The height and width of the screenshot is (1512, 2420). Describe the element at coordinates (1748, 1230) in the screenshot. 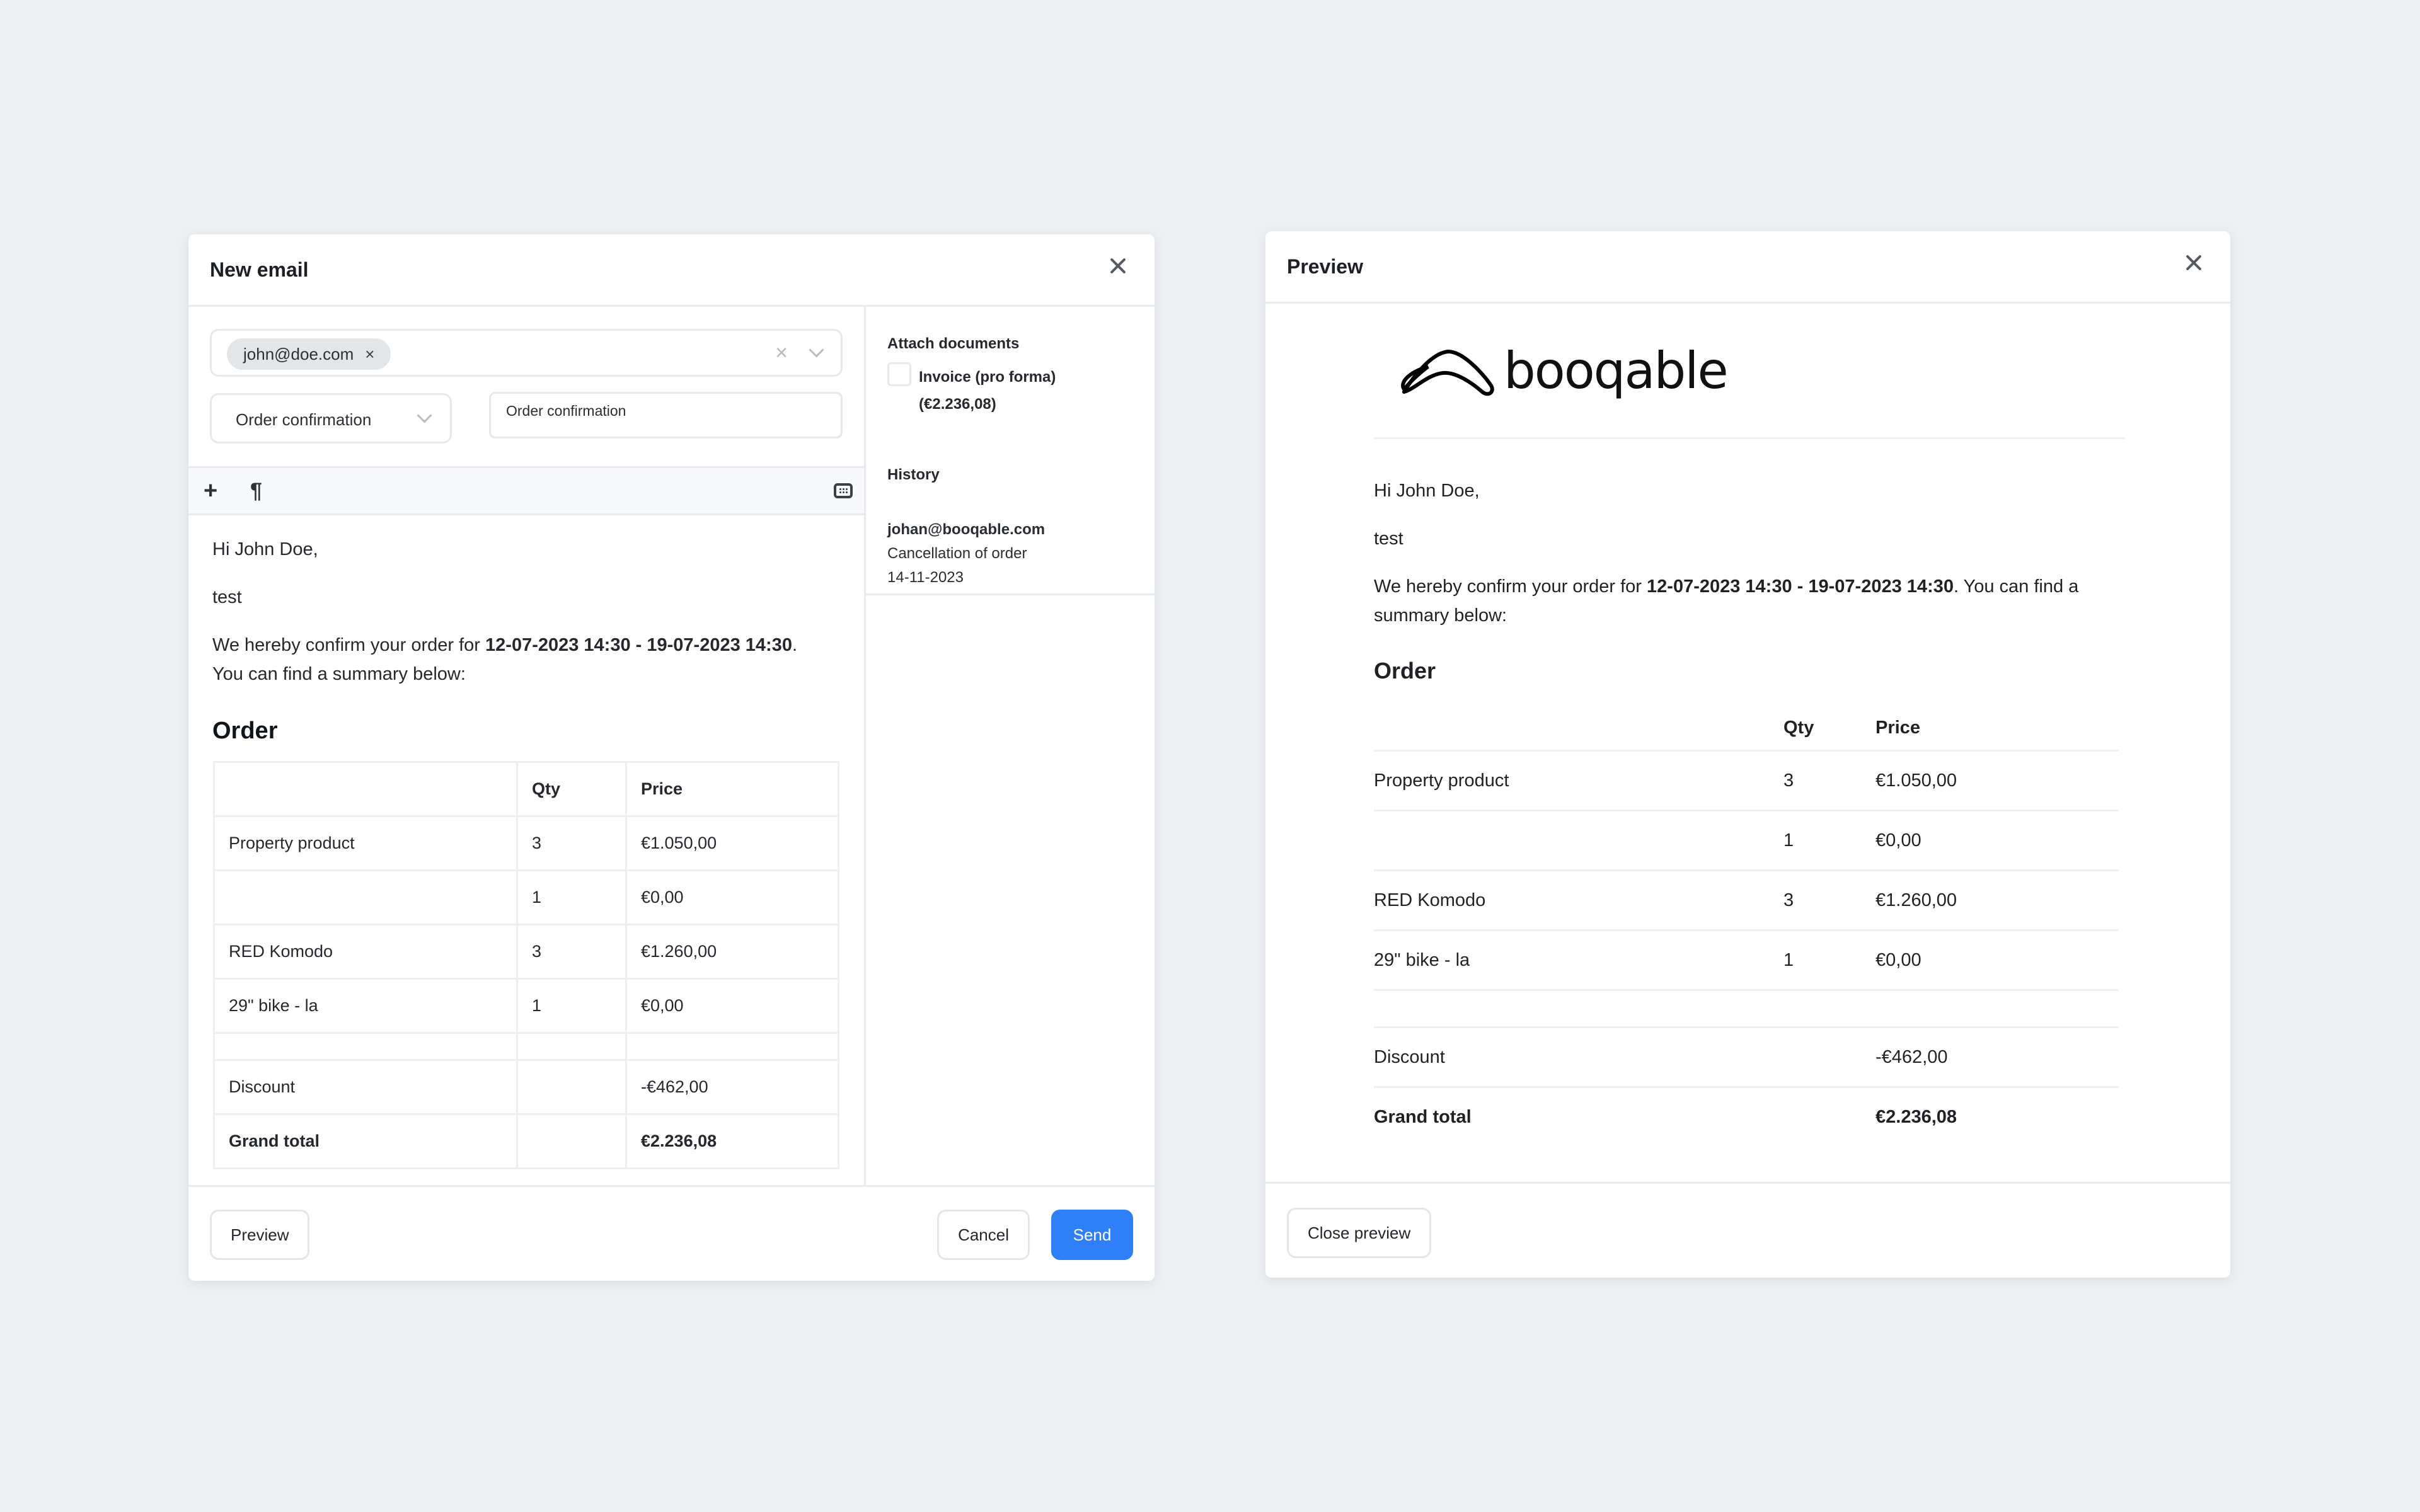

I see `modal-footer: Close preview` at that location.